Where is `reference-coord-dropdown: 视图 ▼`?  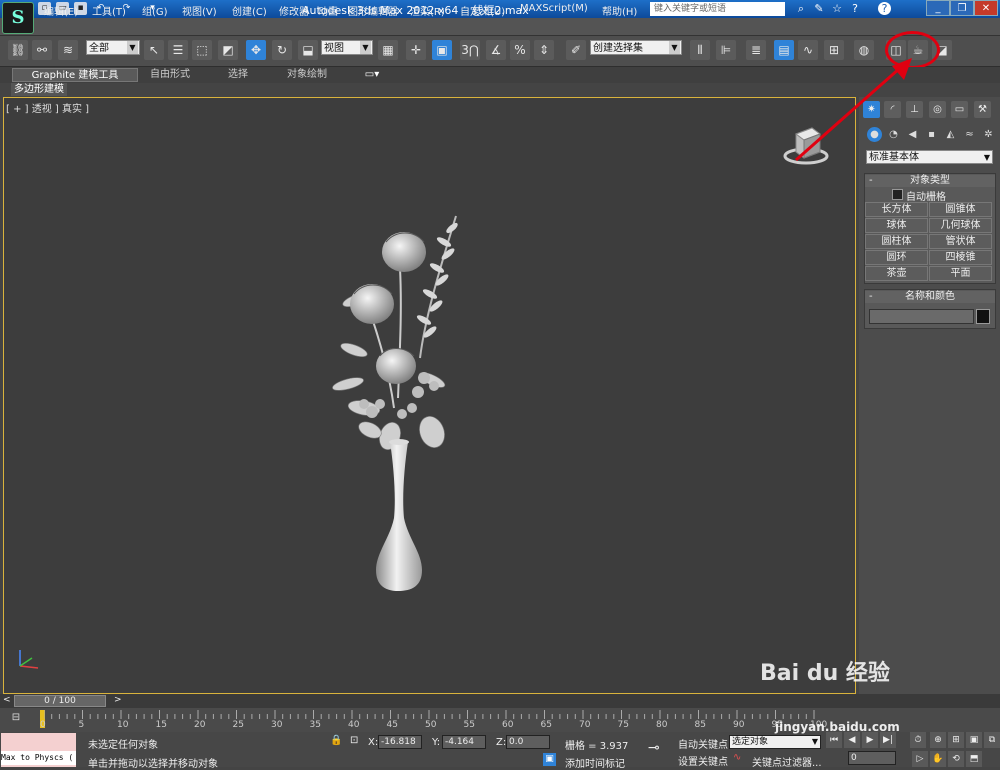
reference-coord-dropdown: 视图 ▼ is located at coordinates (347, 47).